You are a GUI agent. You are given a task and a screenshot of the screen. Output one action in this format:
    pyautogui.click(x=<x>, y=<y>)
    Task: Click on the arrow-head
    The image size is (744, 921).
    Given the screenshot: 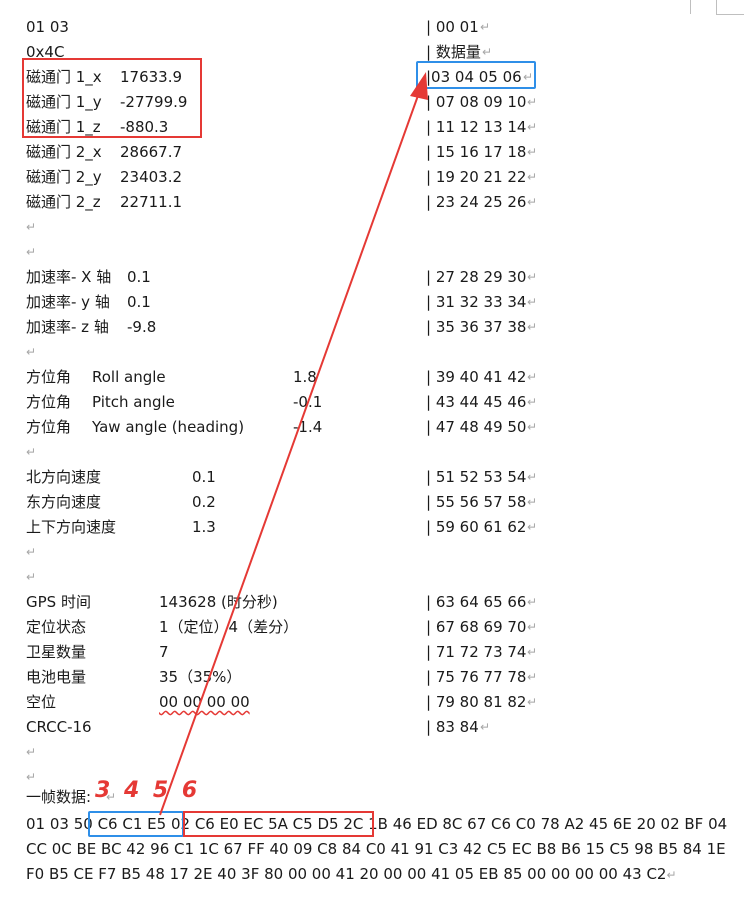 What is the action you would take?
    pyautogui.click(x=419, y=86)
    